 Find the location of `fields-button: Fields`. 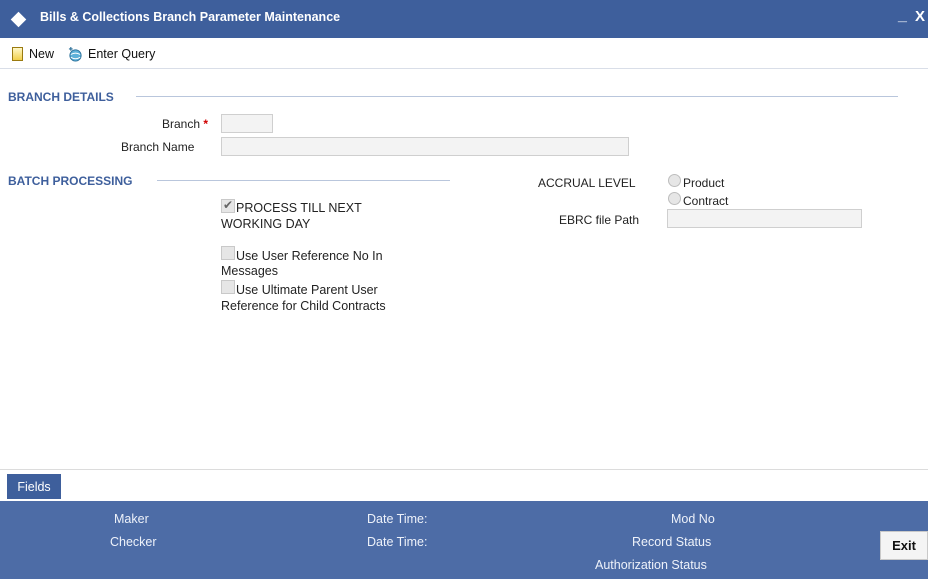

fields-button: Fields is located at coordinates (34, 486).